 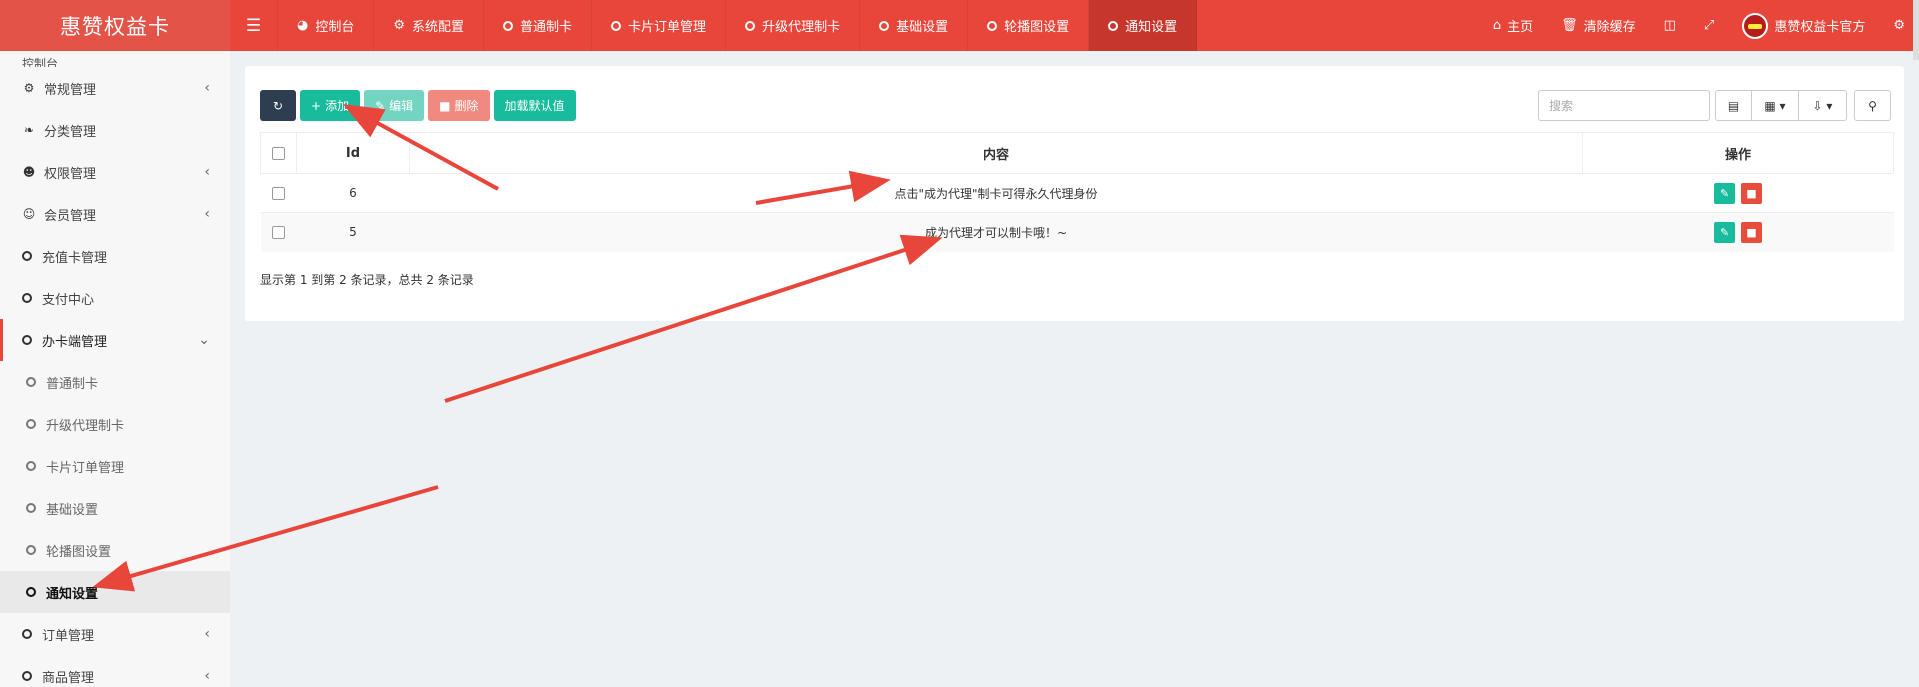 I want to click on id-cell: 5, so click(x=353, y=232).